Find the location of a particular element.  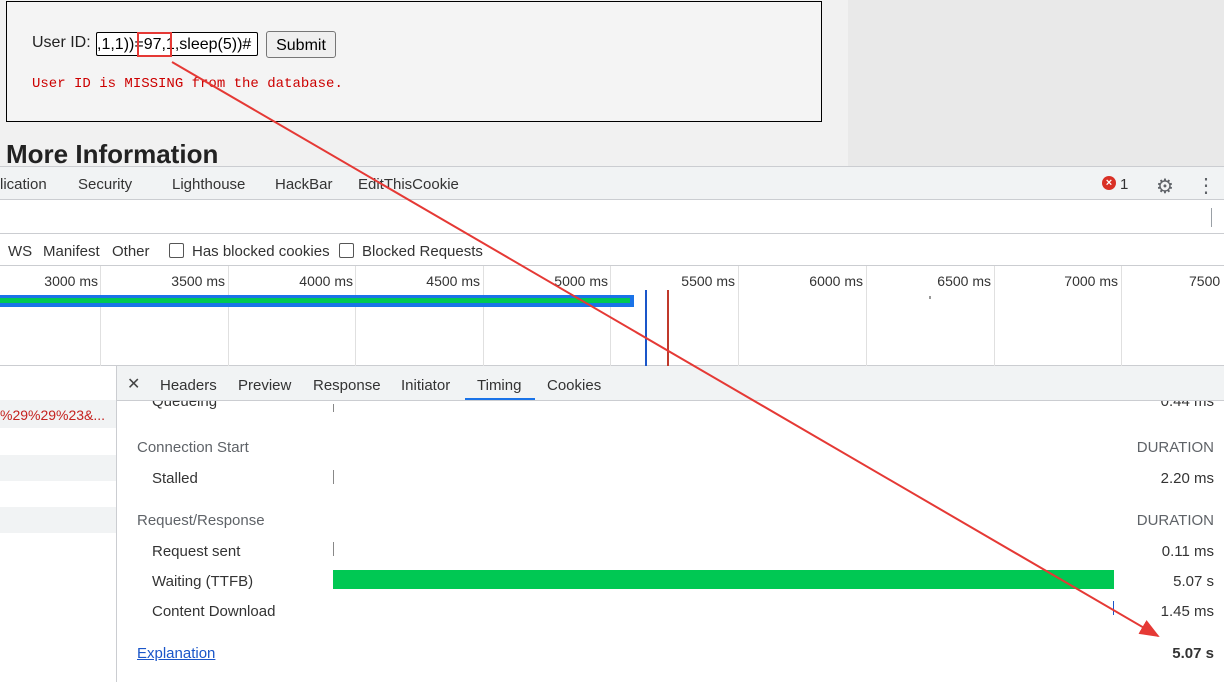

sqli-form-box is located at coordinates (414, 61).